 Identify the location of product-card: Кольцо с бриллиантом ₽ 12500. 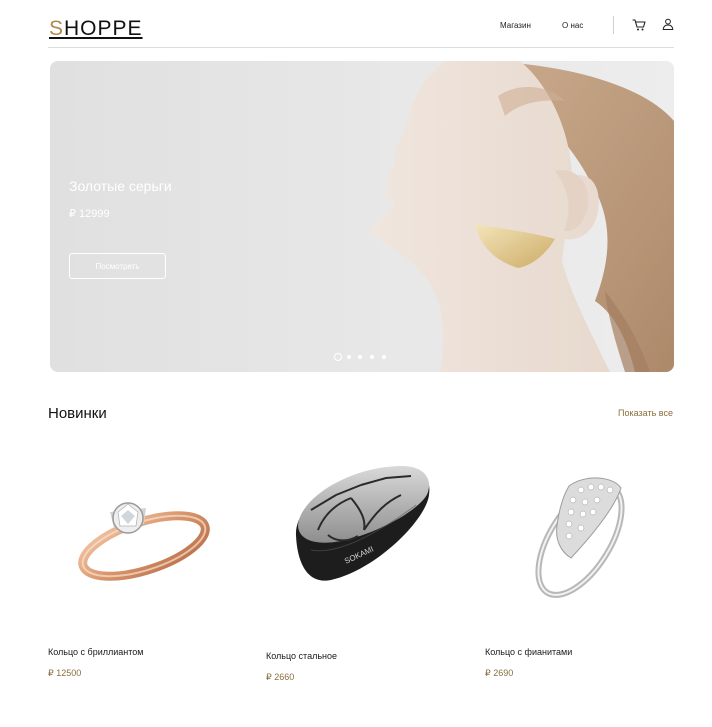
(143, 565).